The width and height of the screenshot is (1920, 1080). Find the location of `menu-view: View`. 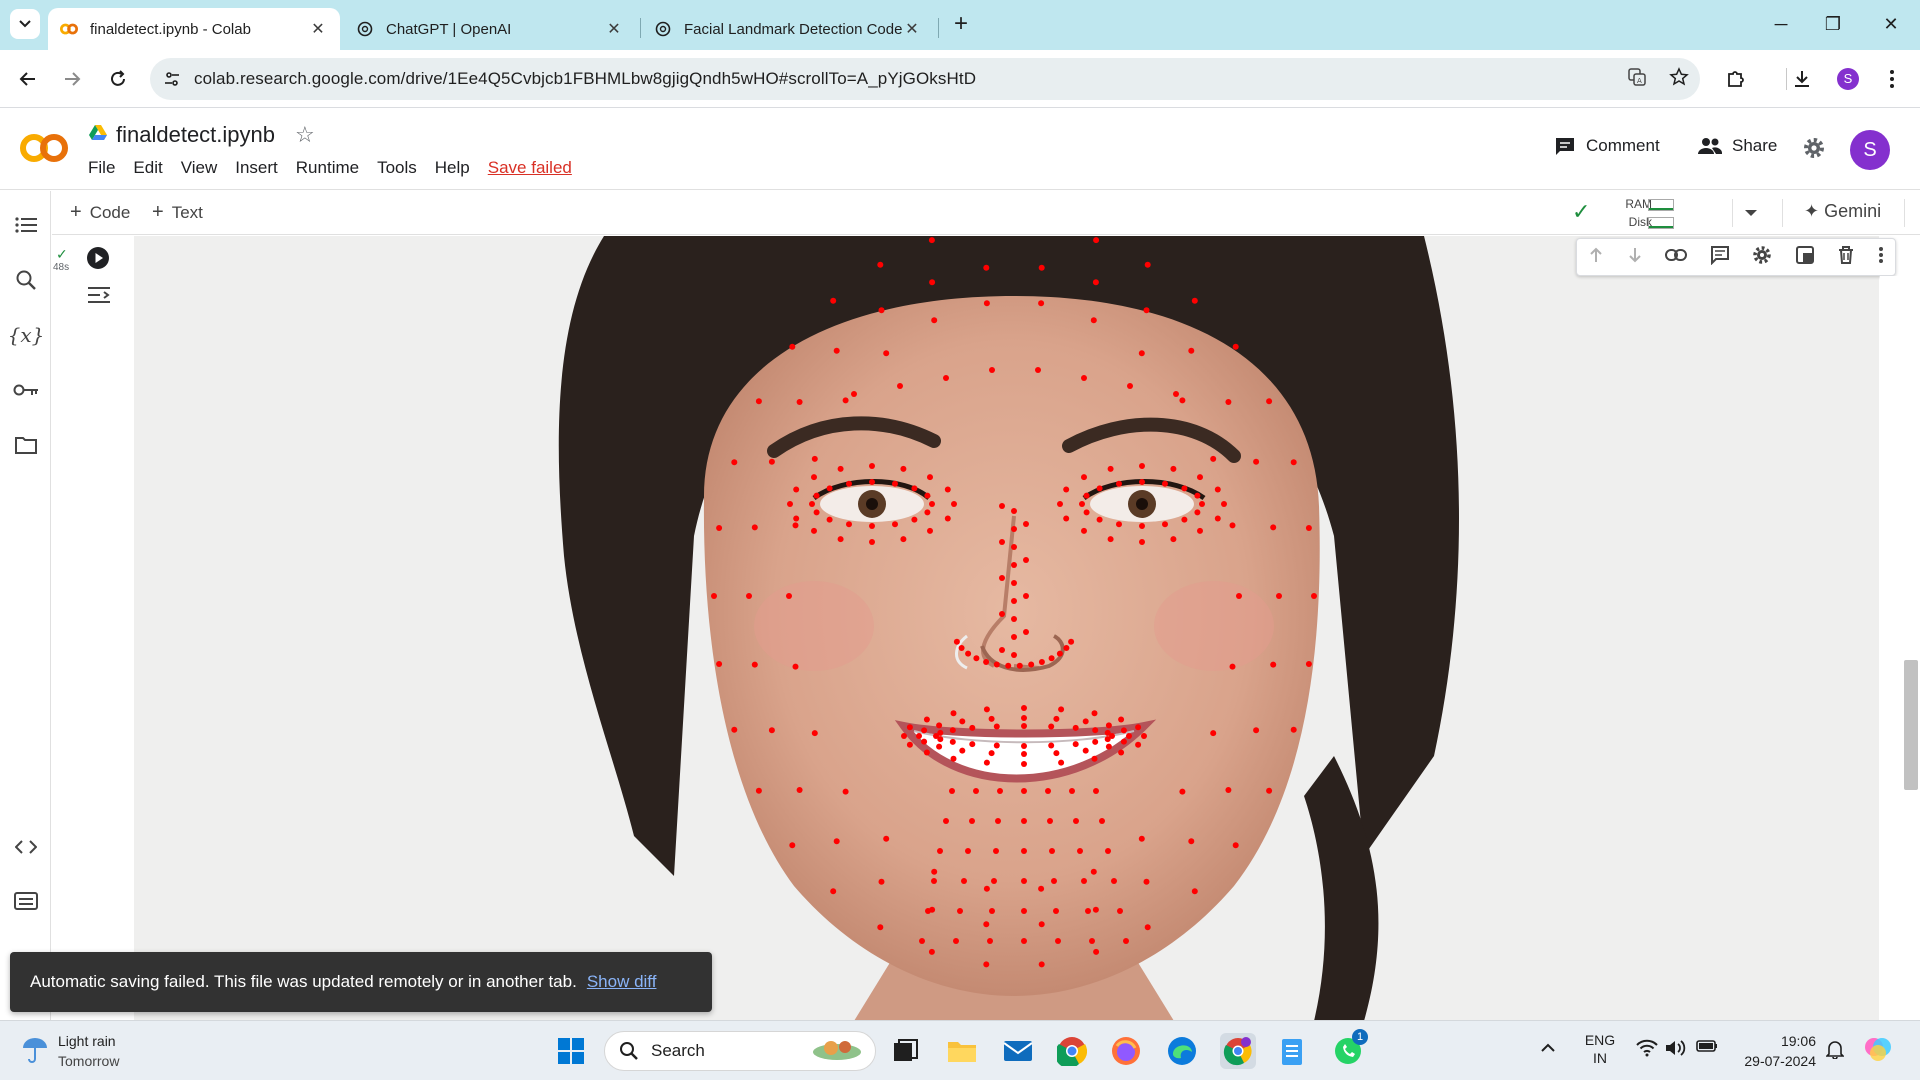

menu-view: View is located at coordinates (199, 168).